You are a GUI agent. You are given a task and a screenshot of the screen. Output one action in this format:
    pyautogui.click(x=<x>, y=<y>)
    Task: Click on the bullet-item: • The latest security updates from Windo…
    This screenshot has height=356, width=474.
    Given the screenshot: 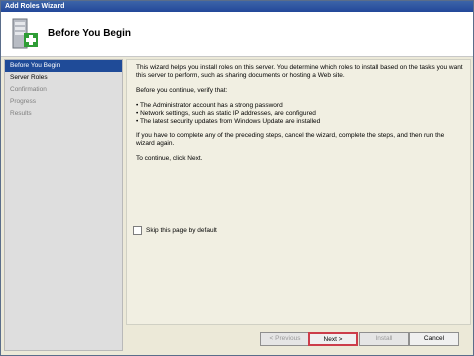 What is the action you would take?
    pyautogui.click(x=228, y=121)
    